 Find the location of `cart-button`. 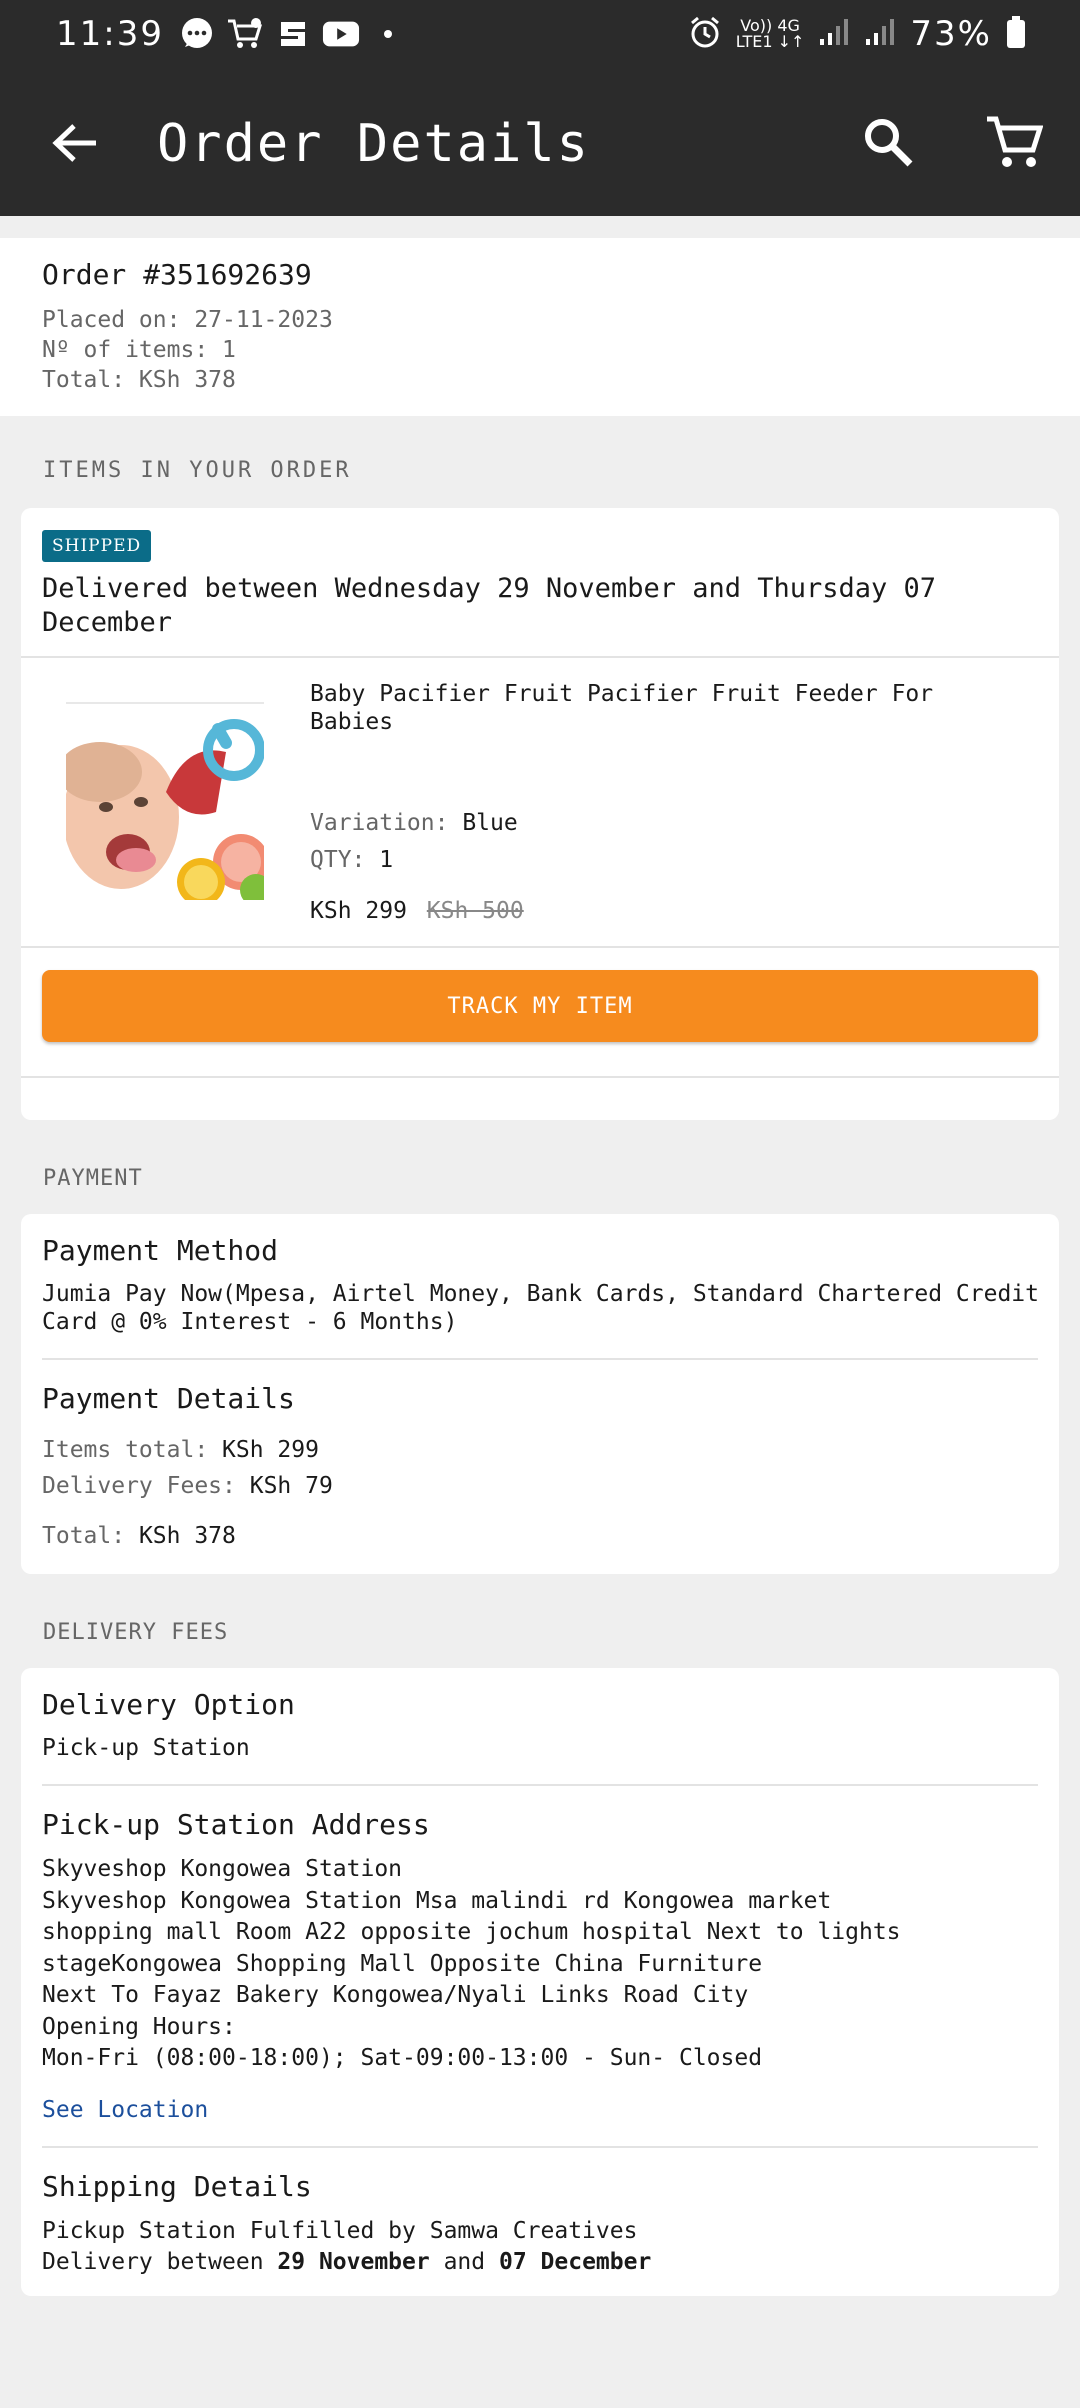

cart-button is located at coordinates (1014, 142).